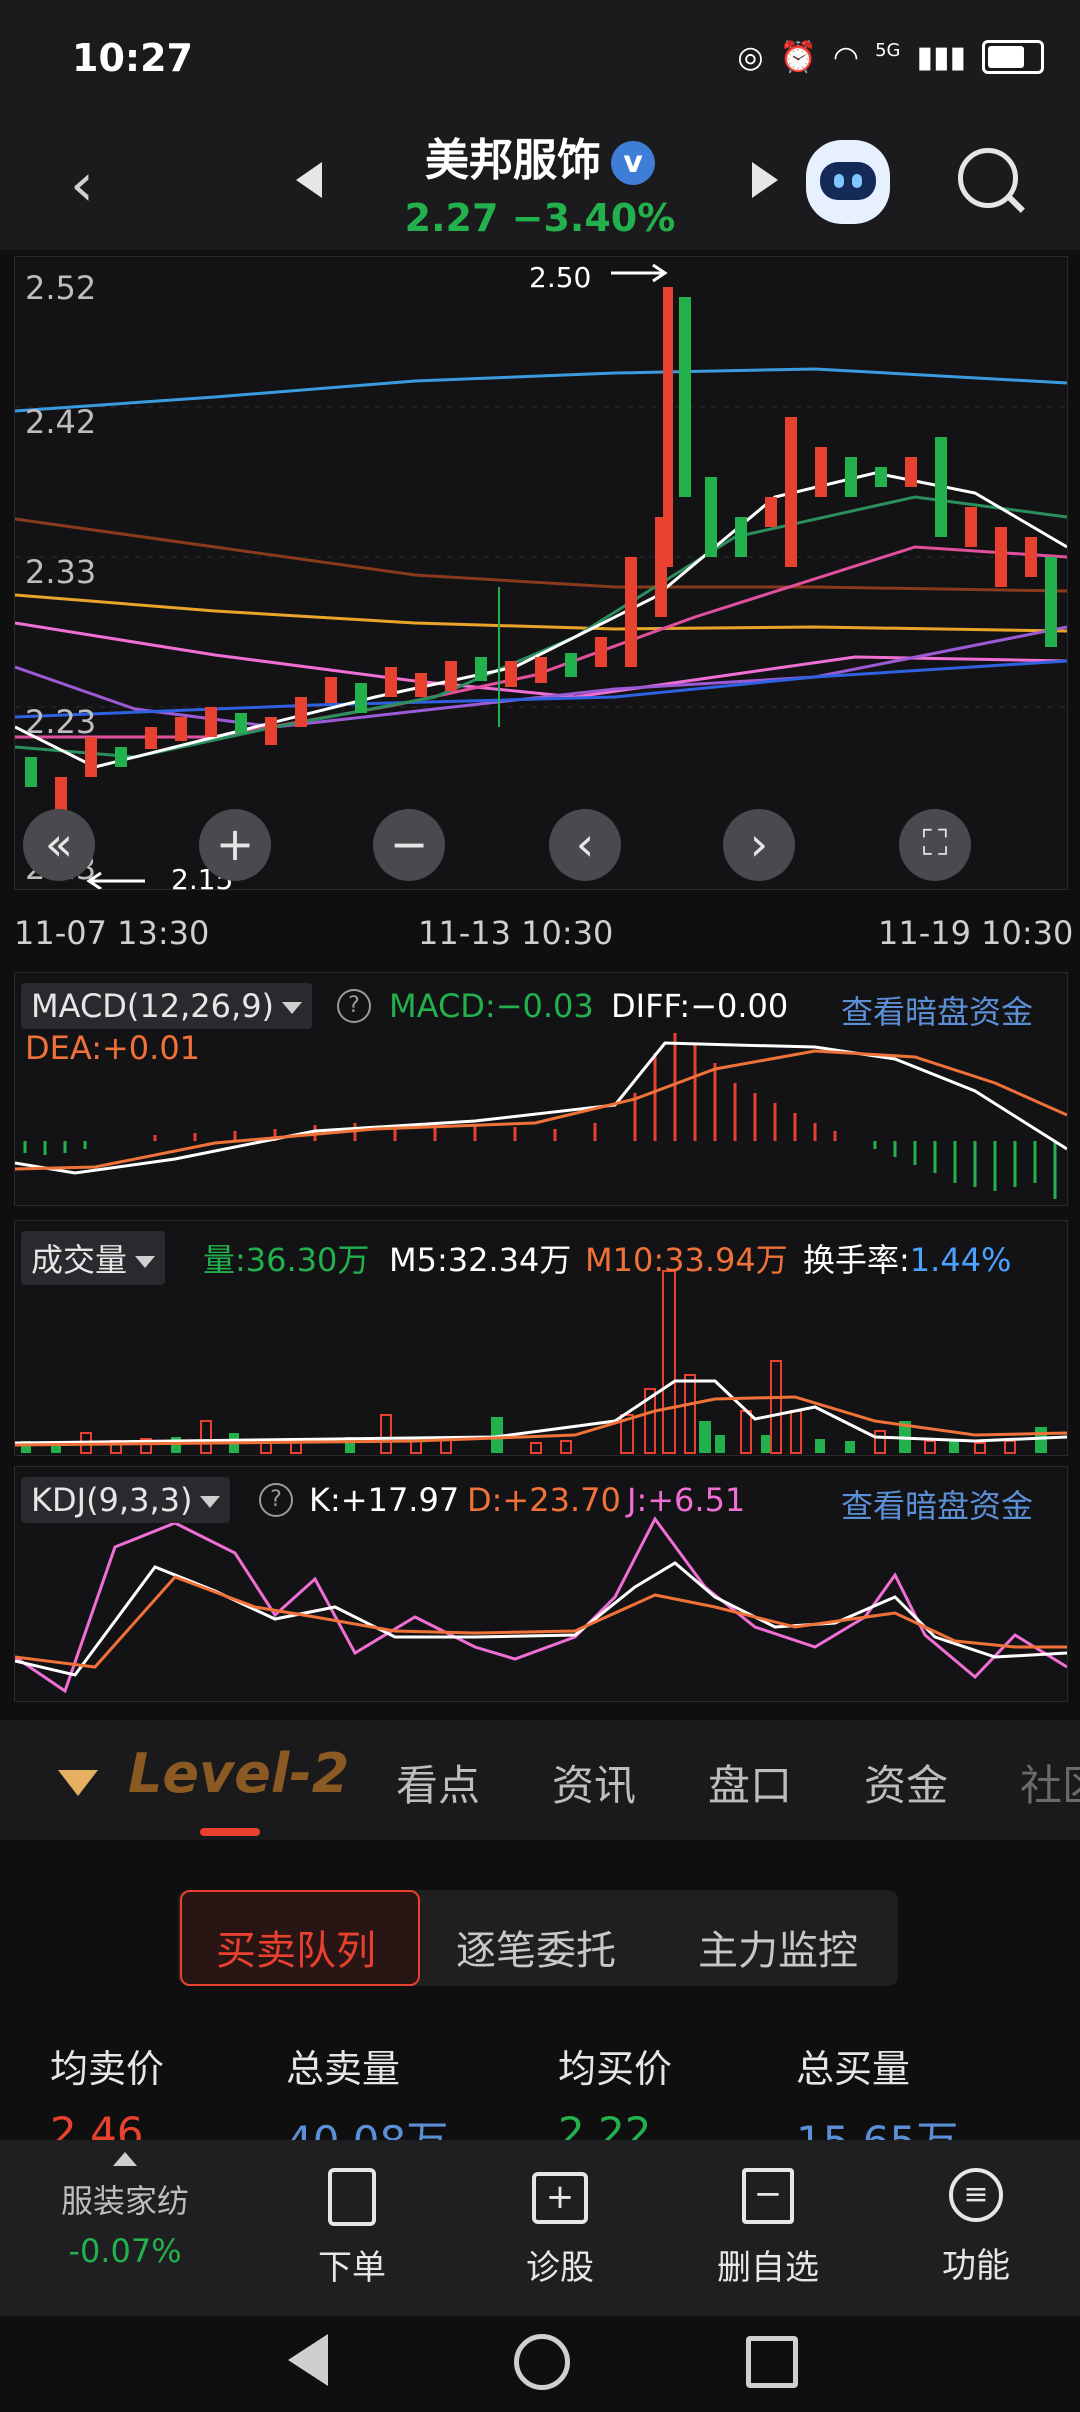 The height and width of the screenshot is (2412, 1080). What do you see at coordinates (585, 845) in the screenshot?
I see `scroll-left-button: ‹` at bounding box center [585, 845].